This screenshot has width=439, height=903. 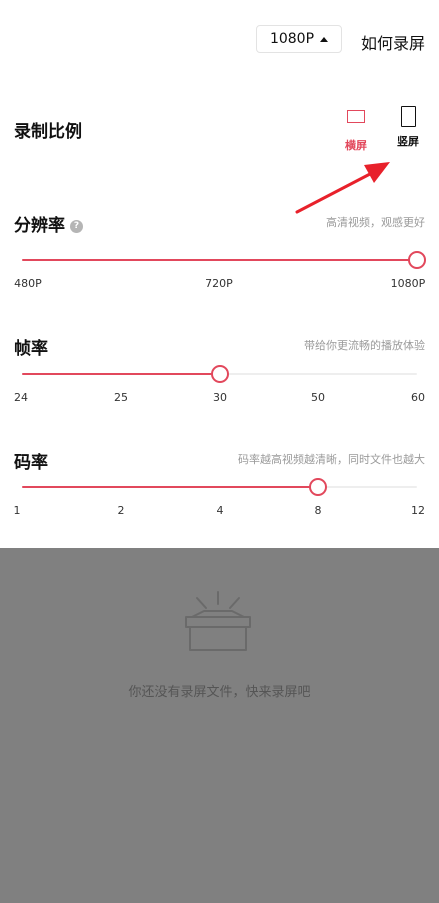 I want to click on portrait-label: 竖屏, so click(x=408, y=141).